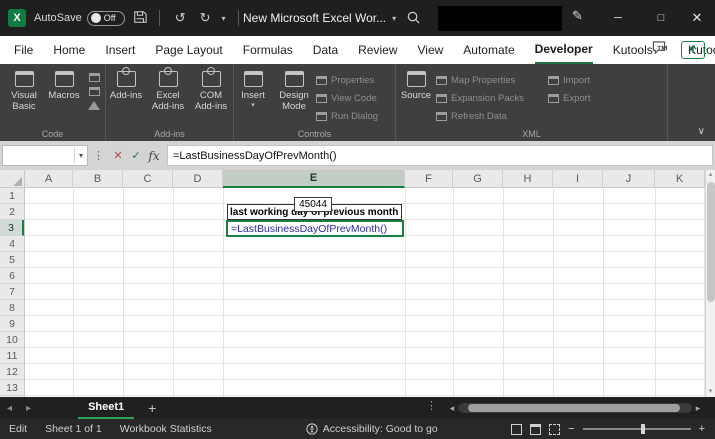  Describe the element at coordinates (24, 90) in the screenshot. I see `visual-basic-button: Visual Basic` at that location.